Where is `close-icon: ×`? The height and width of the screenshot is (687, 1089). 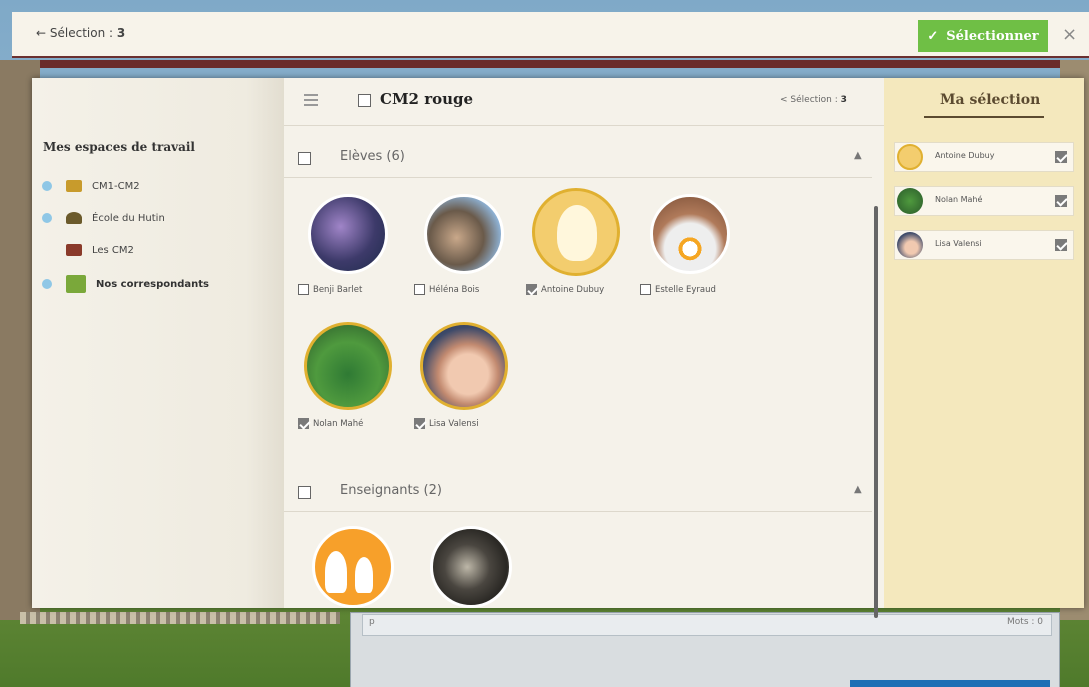
close-icon: × is located at coordinates (1069, 34).